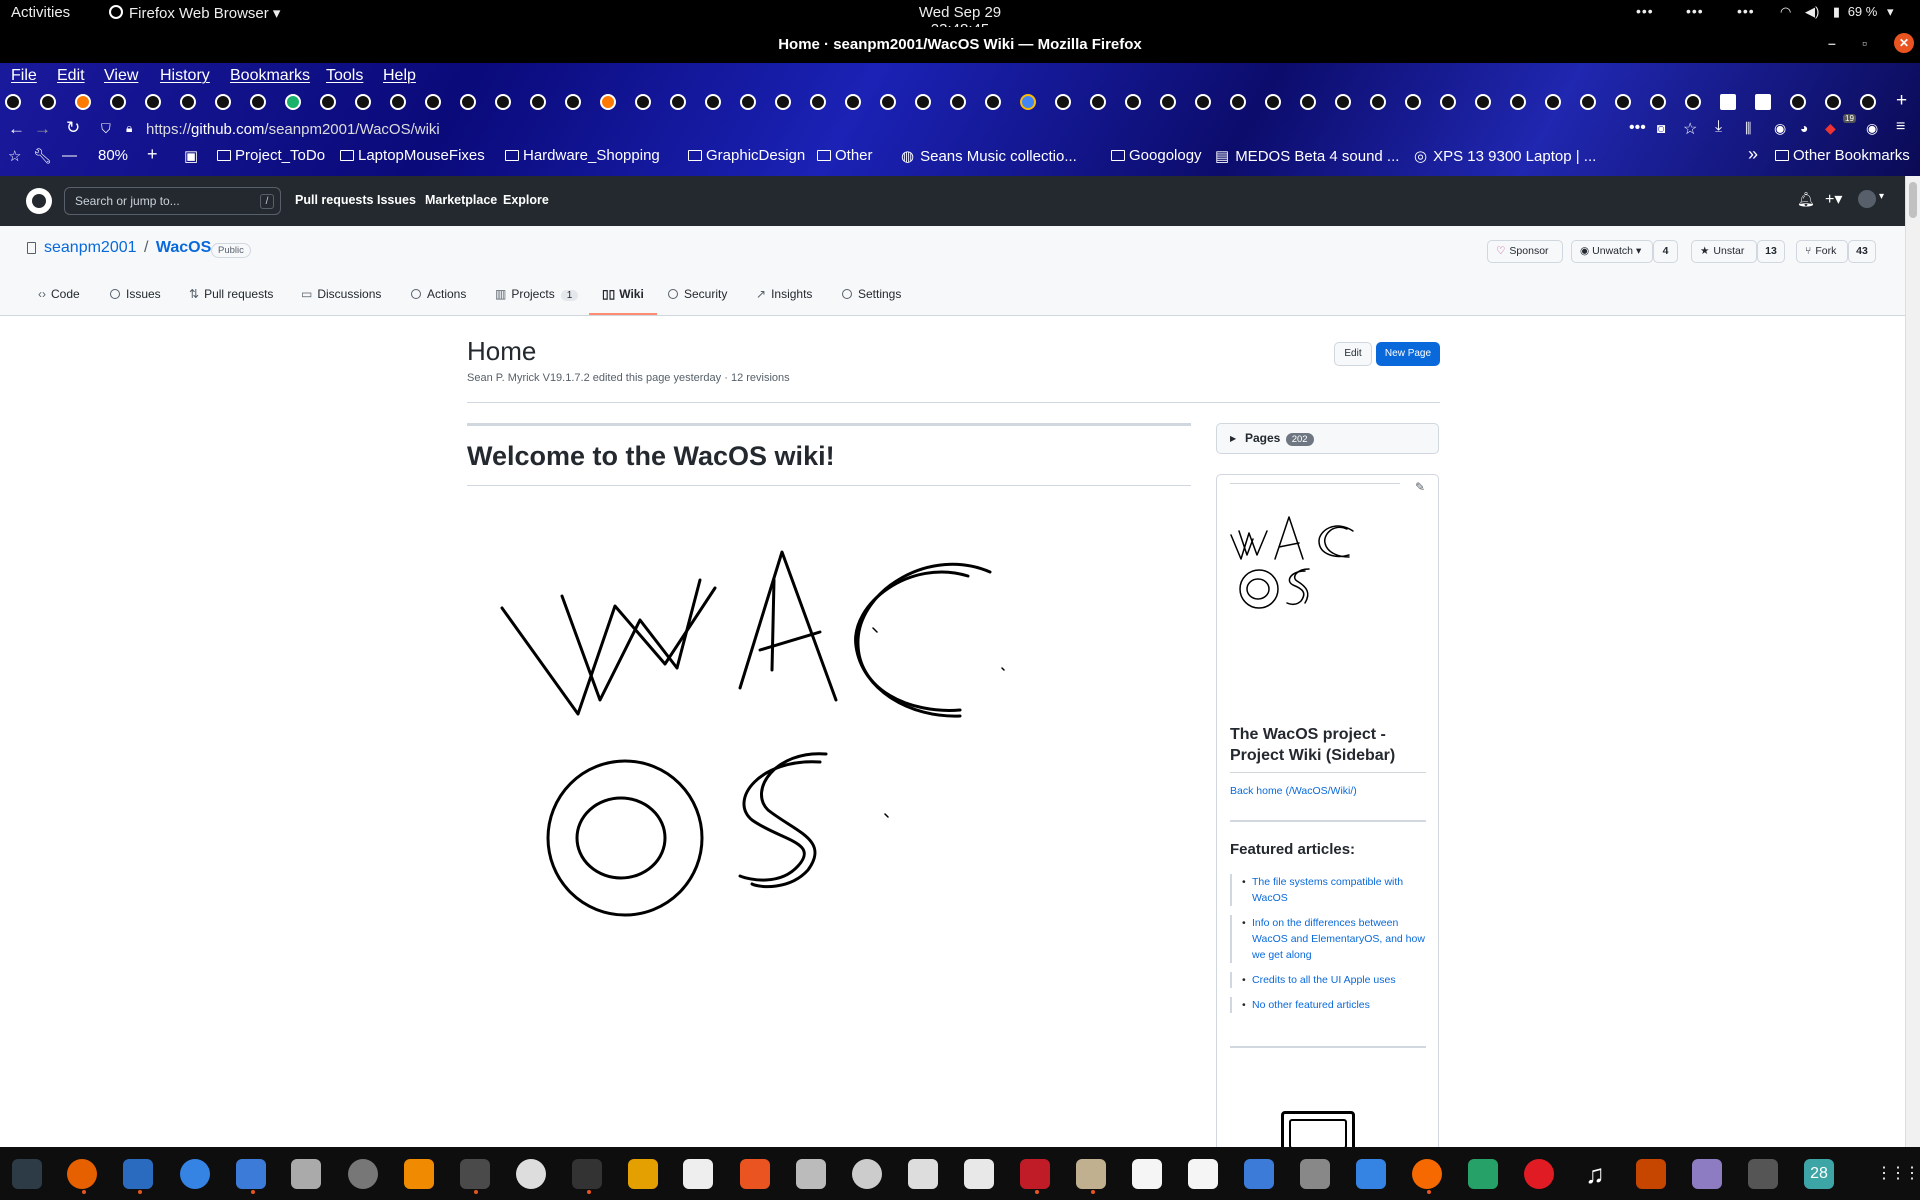 The height and width of the screenshot is (1200, 1920). What do you see at coordinates (121, 76) in the screenshot?
I see `menu-view: View` at bounding box center [121, 76].